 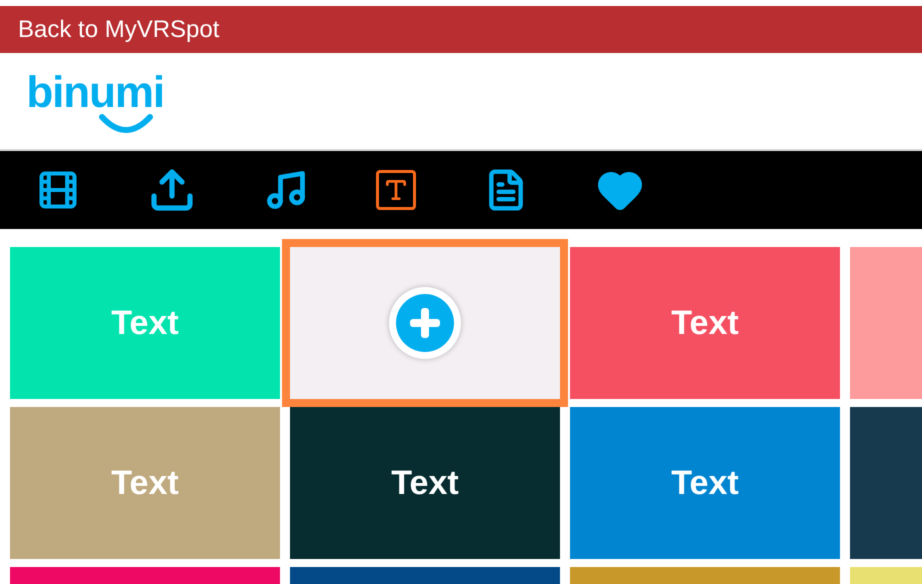 I want to click on text-icon, so click(x=396, y=190).